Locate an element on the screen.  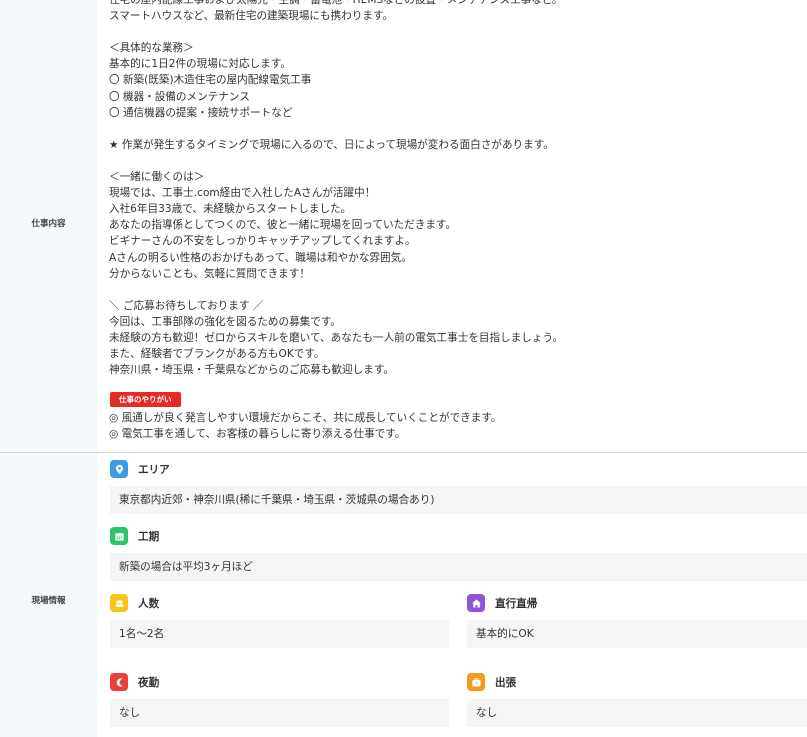
night-field-header: 夜勤 is located at coordinates (134, 682).